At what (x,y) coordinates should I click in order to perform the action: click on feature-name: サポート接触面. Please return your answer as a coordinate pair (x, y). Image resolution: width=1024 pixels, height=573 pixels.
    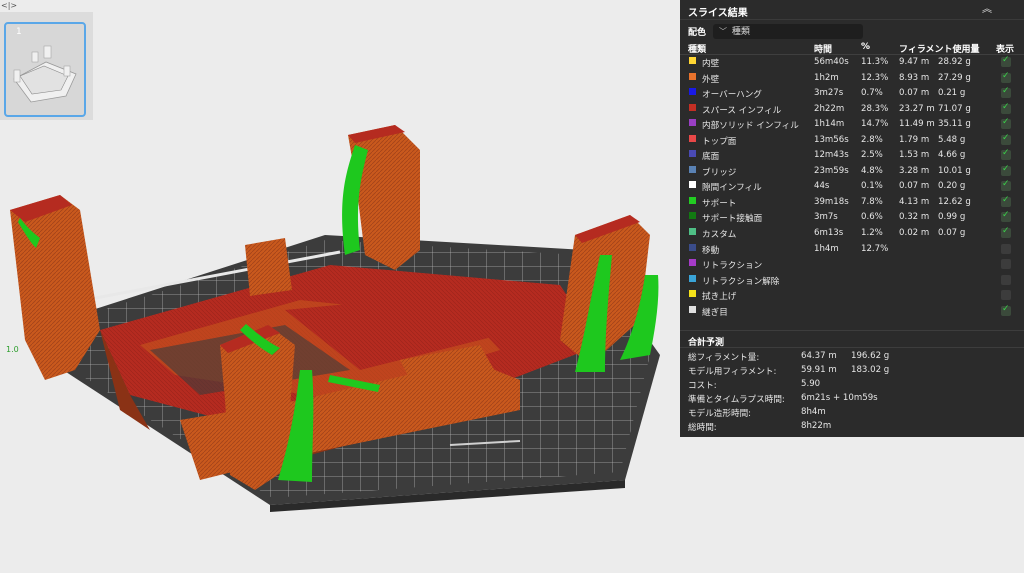
    Looking at the image, I should click on (732, 219).